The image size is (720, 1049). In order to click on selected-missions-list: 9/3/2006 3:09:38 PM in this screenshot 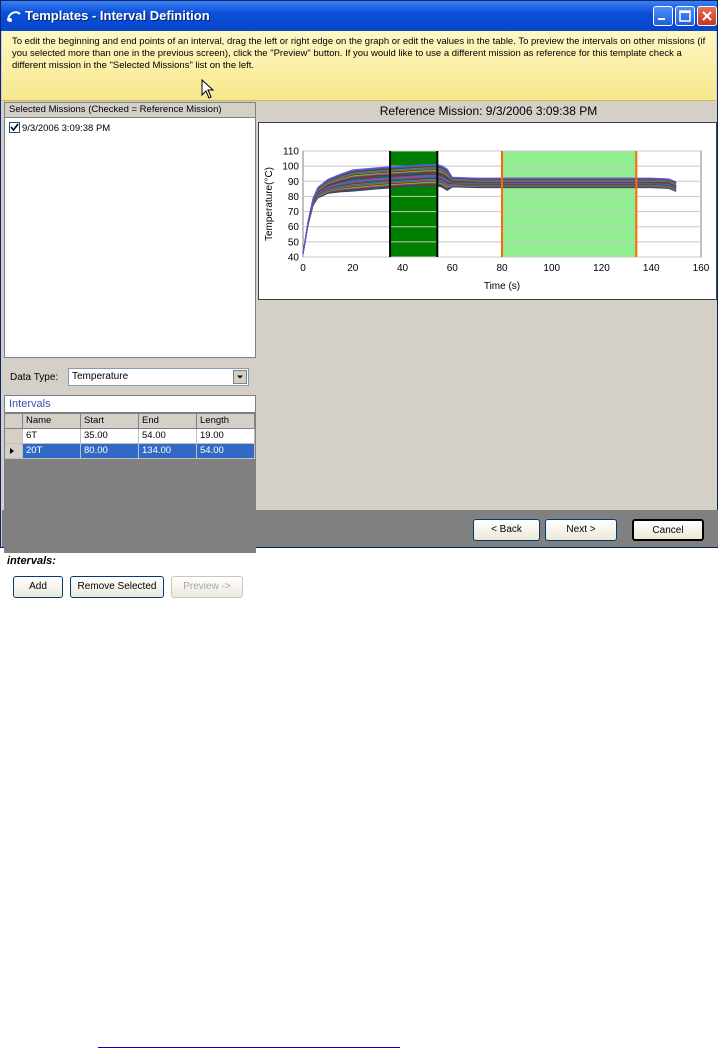, I will do `click(130, 238)`.